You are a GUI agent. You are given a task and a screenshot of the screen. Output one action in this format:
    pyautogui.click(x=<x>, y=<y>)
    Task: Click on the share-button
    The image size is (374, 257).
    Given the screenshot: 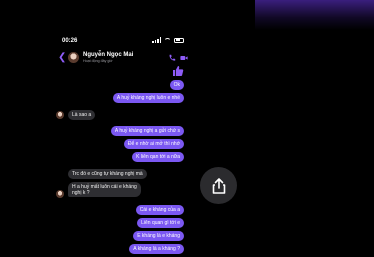 What is the action you would take?
    pyautogui.click(x=218, y=185)
    